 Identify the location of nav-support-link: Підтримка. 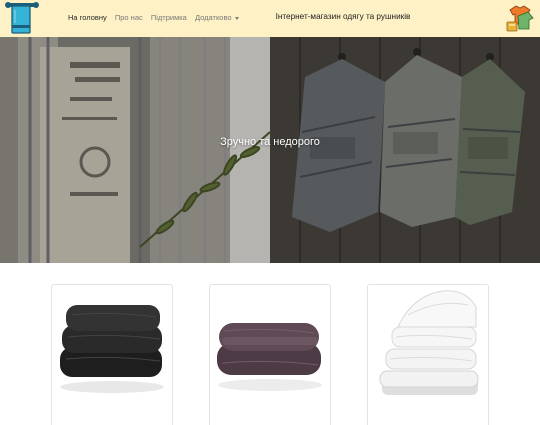
(169, 17).